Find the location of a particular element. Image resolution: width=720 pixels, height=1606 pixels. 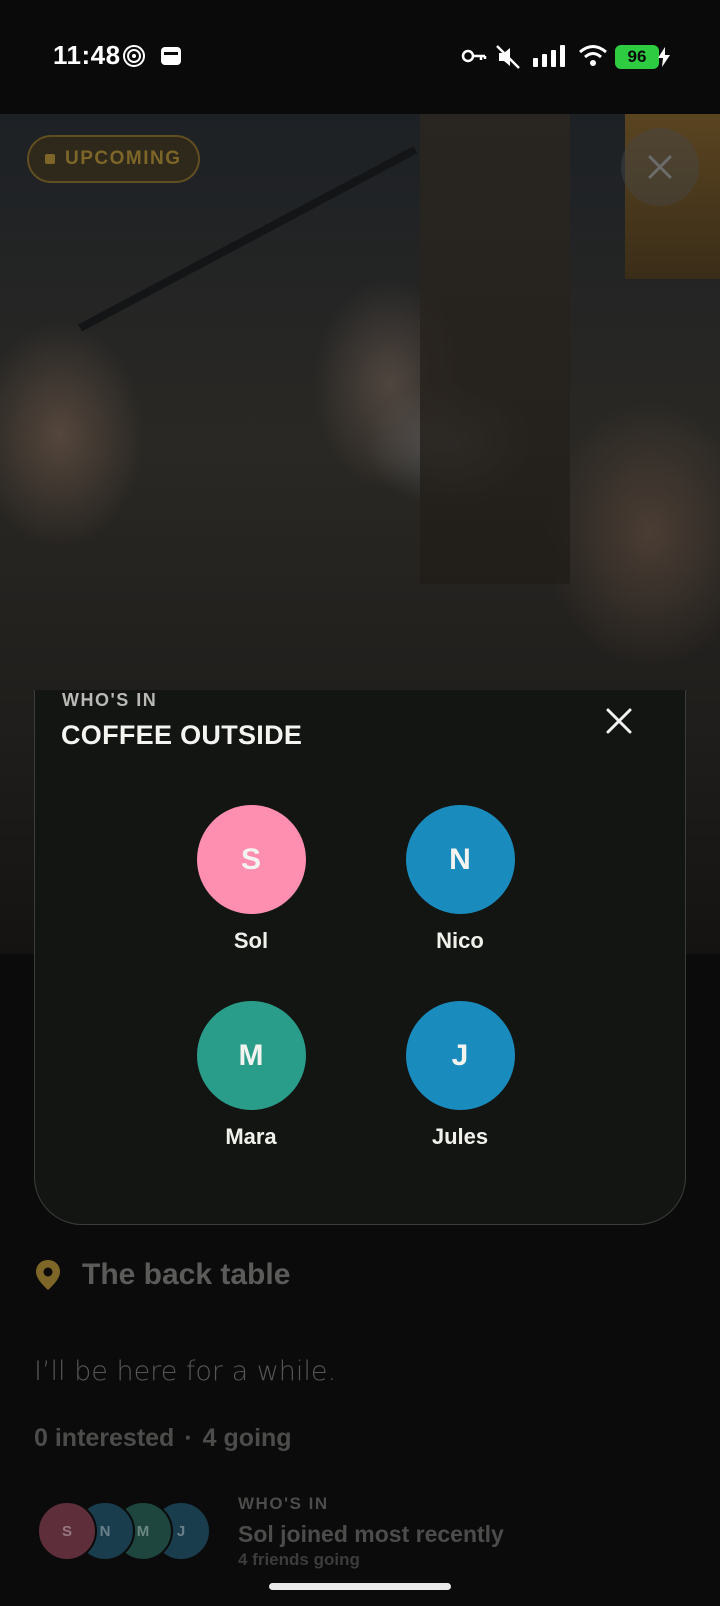

signal-icon is located at coordinates (549, 56).